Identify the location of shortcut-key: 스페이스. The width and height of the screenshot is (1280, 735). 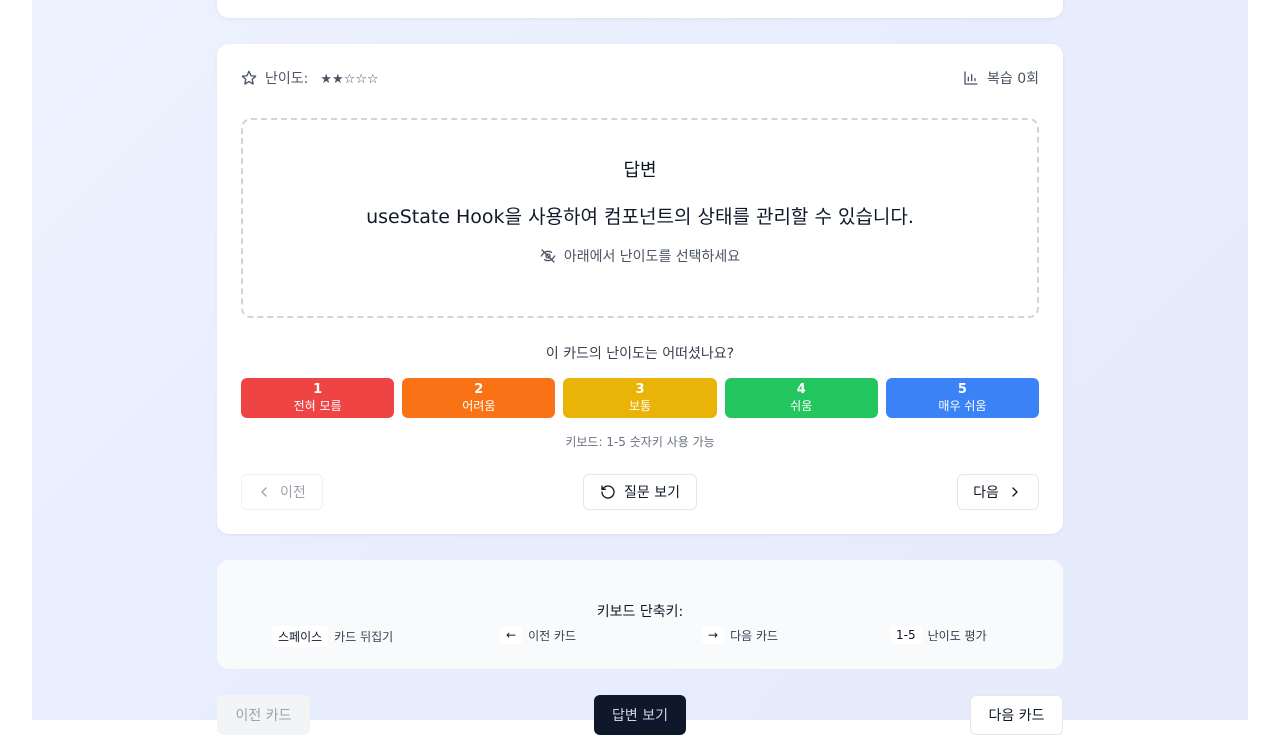
(300, 636).